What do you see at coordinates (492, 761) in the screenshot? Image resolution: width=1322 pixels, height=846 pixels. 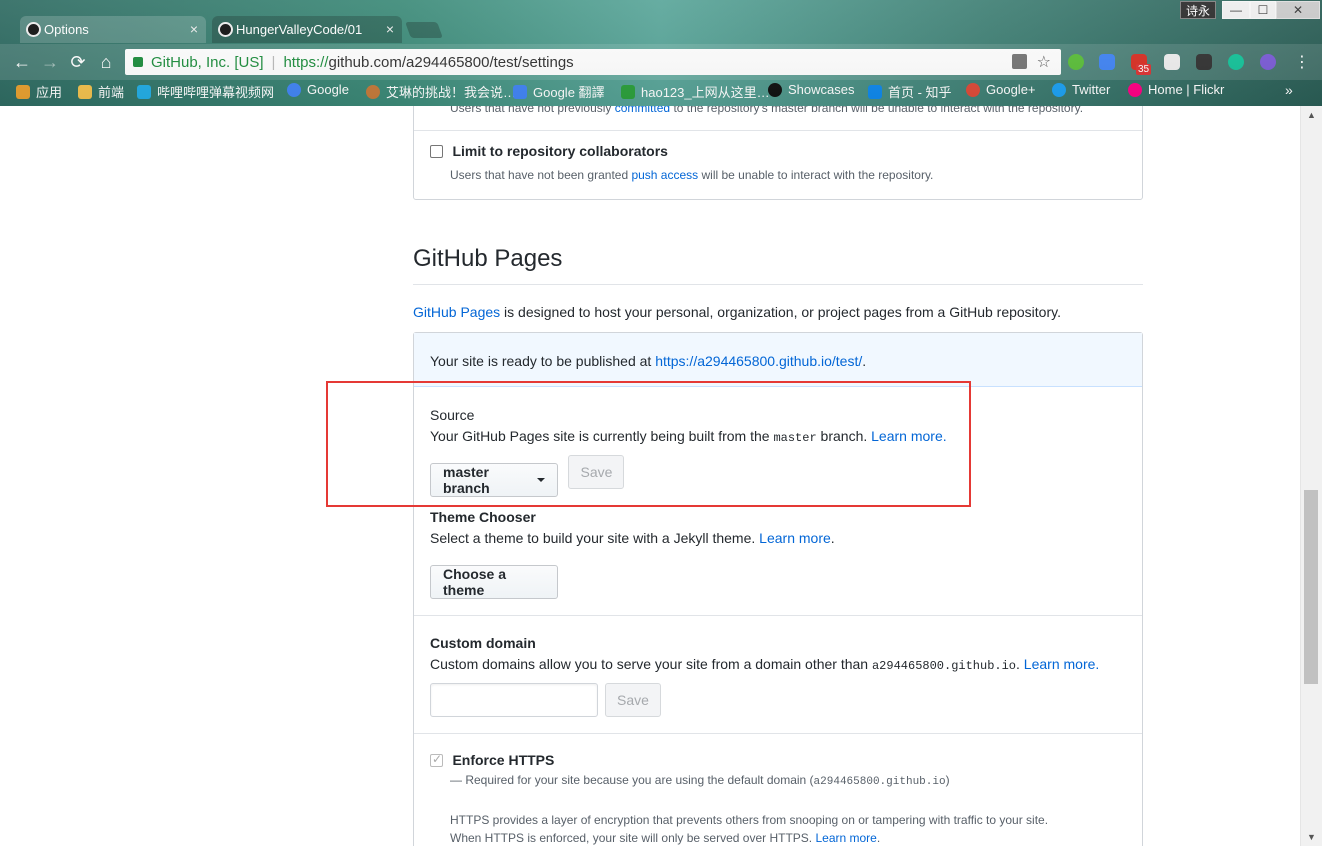 I see `enforce-https-option: Enforce HTTPS` at bounding box center [492, 761].